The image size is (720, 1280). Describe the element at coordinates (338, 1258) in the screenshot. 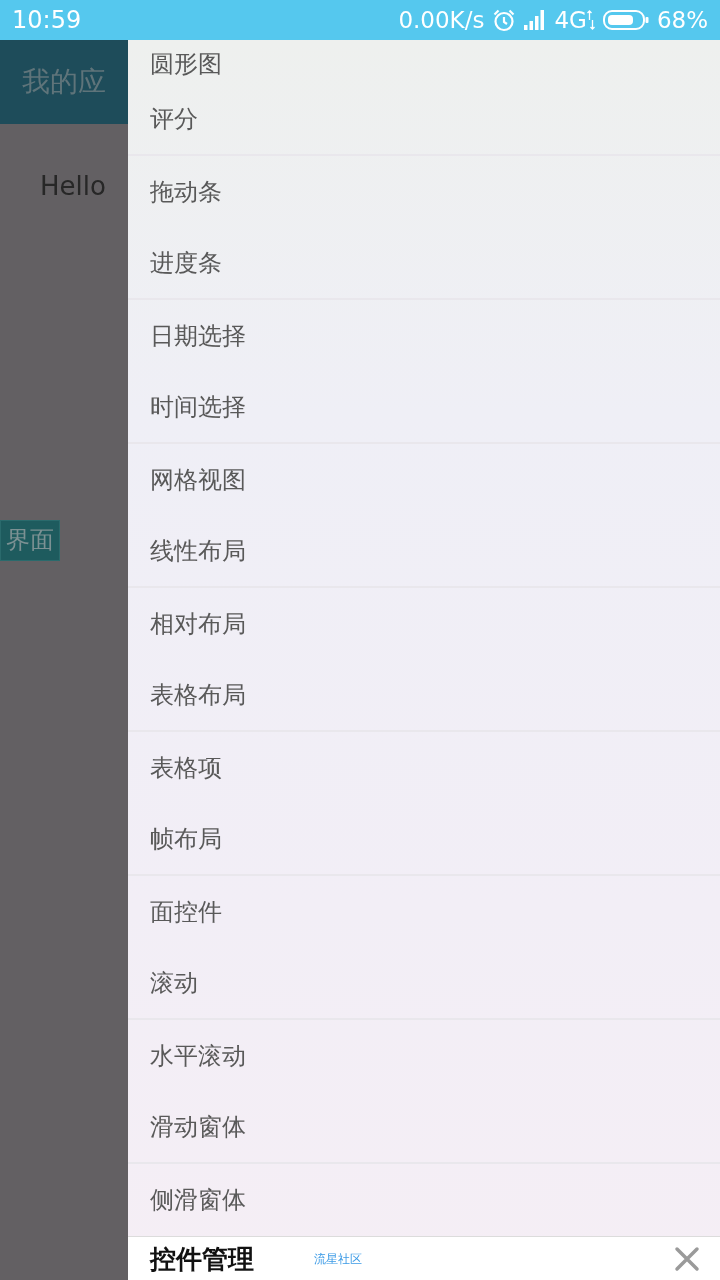

I see `community-link: 流星社区` at that location.